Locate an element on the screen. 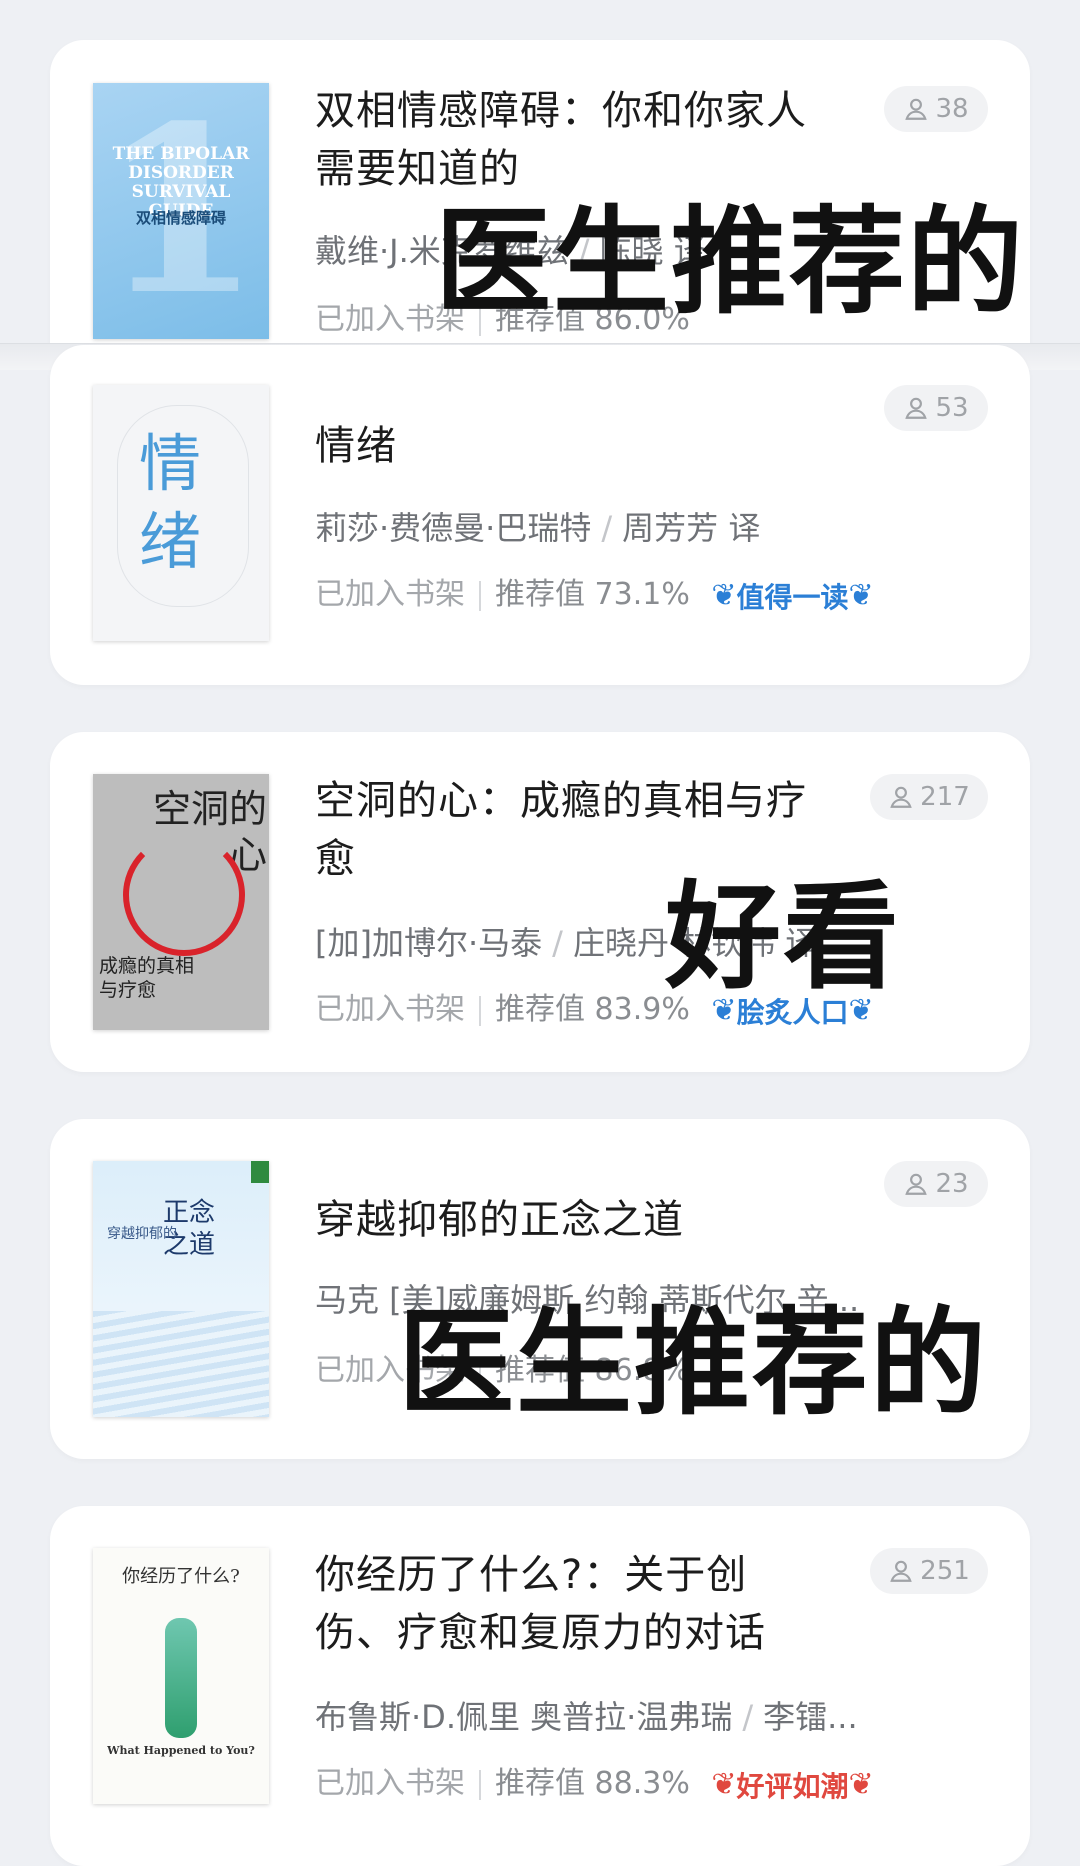  cover-subtitle: 成瘾的真相与疗愈 is located at coordinates (147, 978).